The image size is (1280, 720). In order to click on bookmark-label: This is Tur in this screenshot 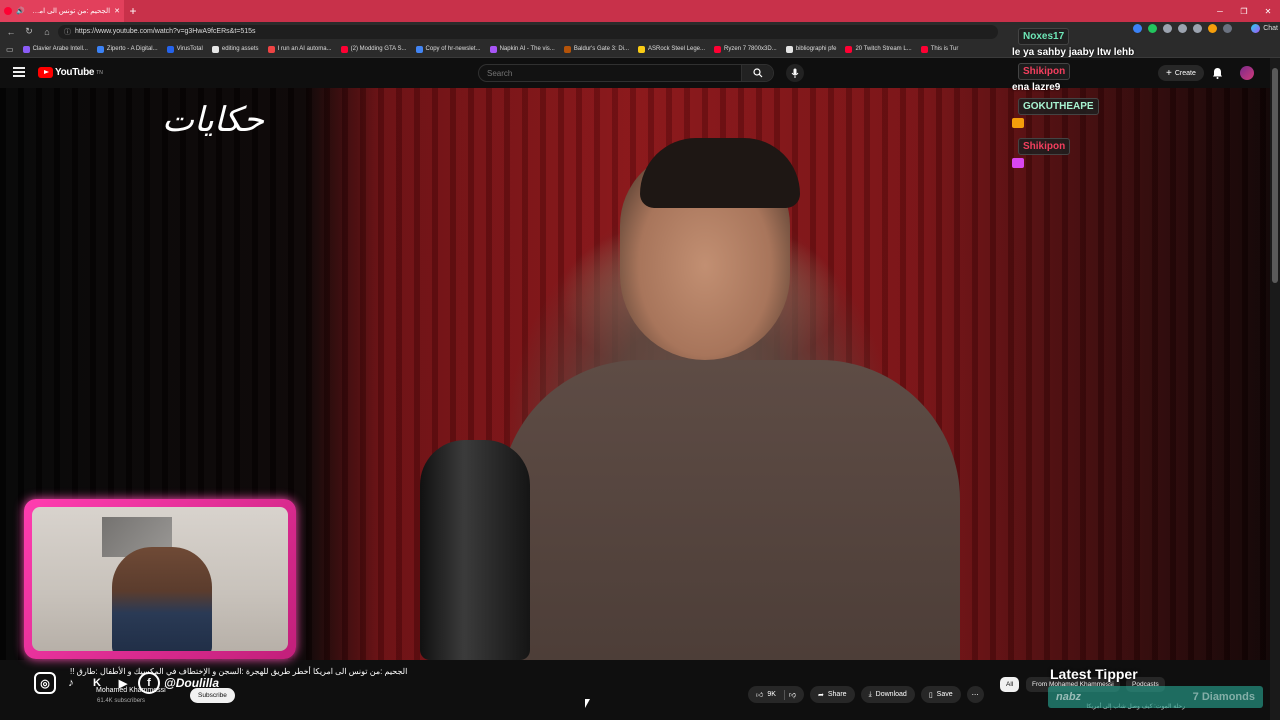, I will do `click(944, 49)`.